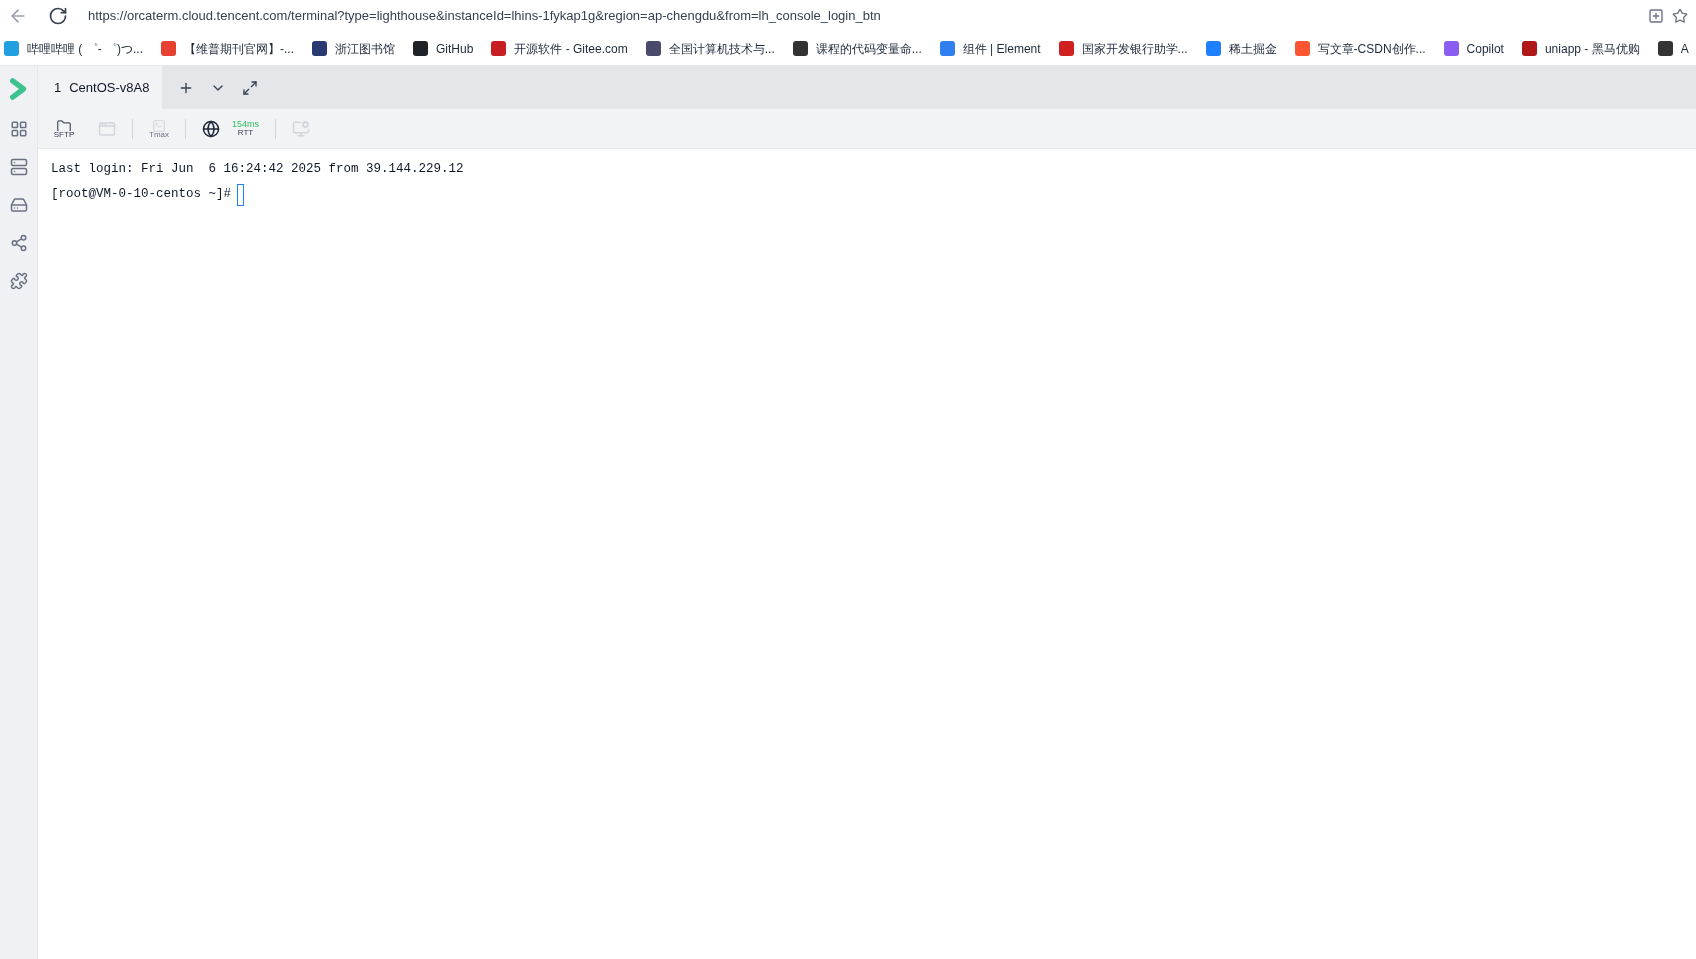  I want to click on star-icon, so click(1680, 16).